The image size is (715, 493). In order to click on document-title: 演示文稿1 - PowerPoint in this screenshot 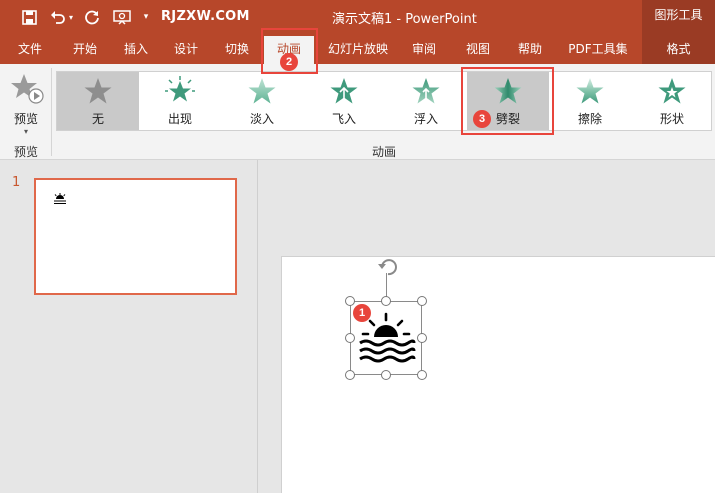, I will do `click(404, 19)`.